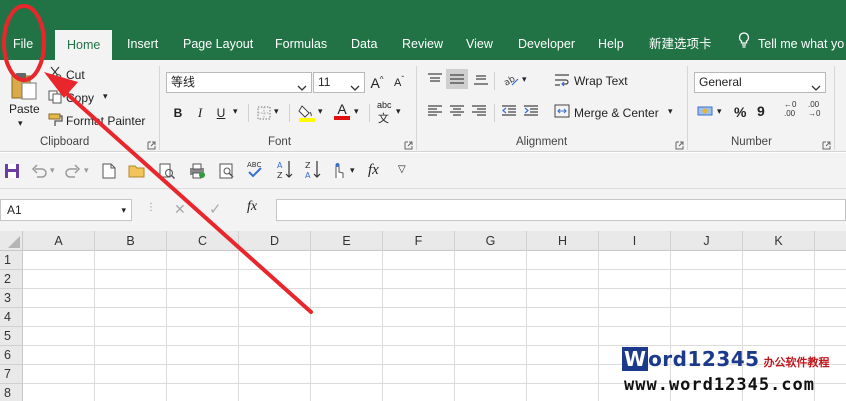  I want to click on accounting-dropdown-icon: ▾, so click(719, 111).